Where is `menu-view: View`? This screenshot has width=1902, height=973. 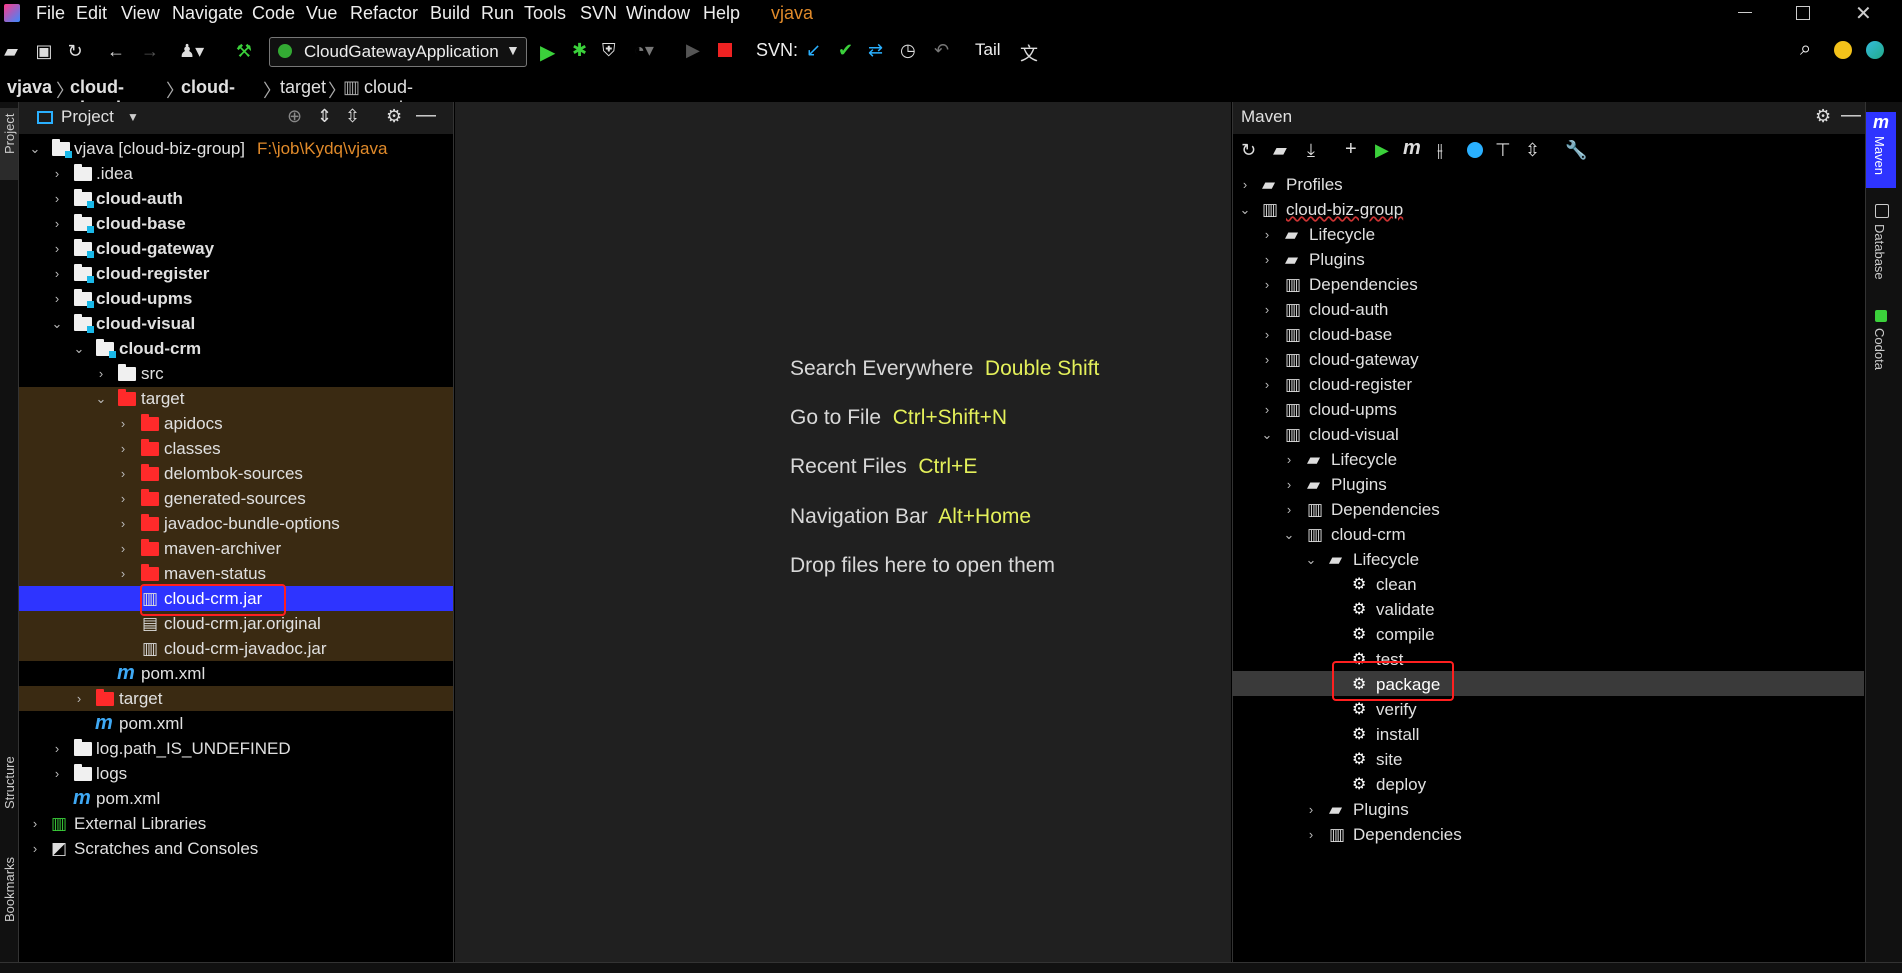
menu-view: View is located at coordinates (140, 13).